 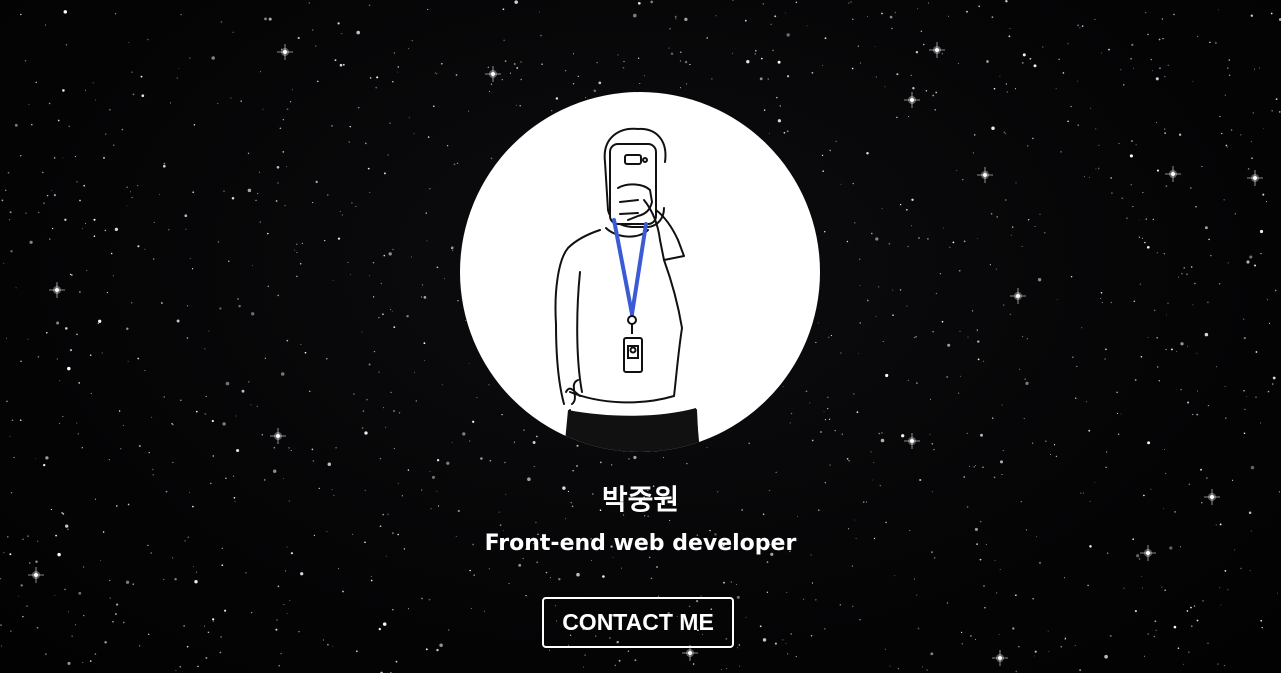 I want to click on person-with-phone-icon, so click(x=627, y=289).